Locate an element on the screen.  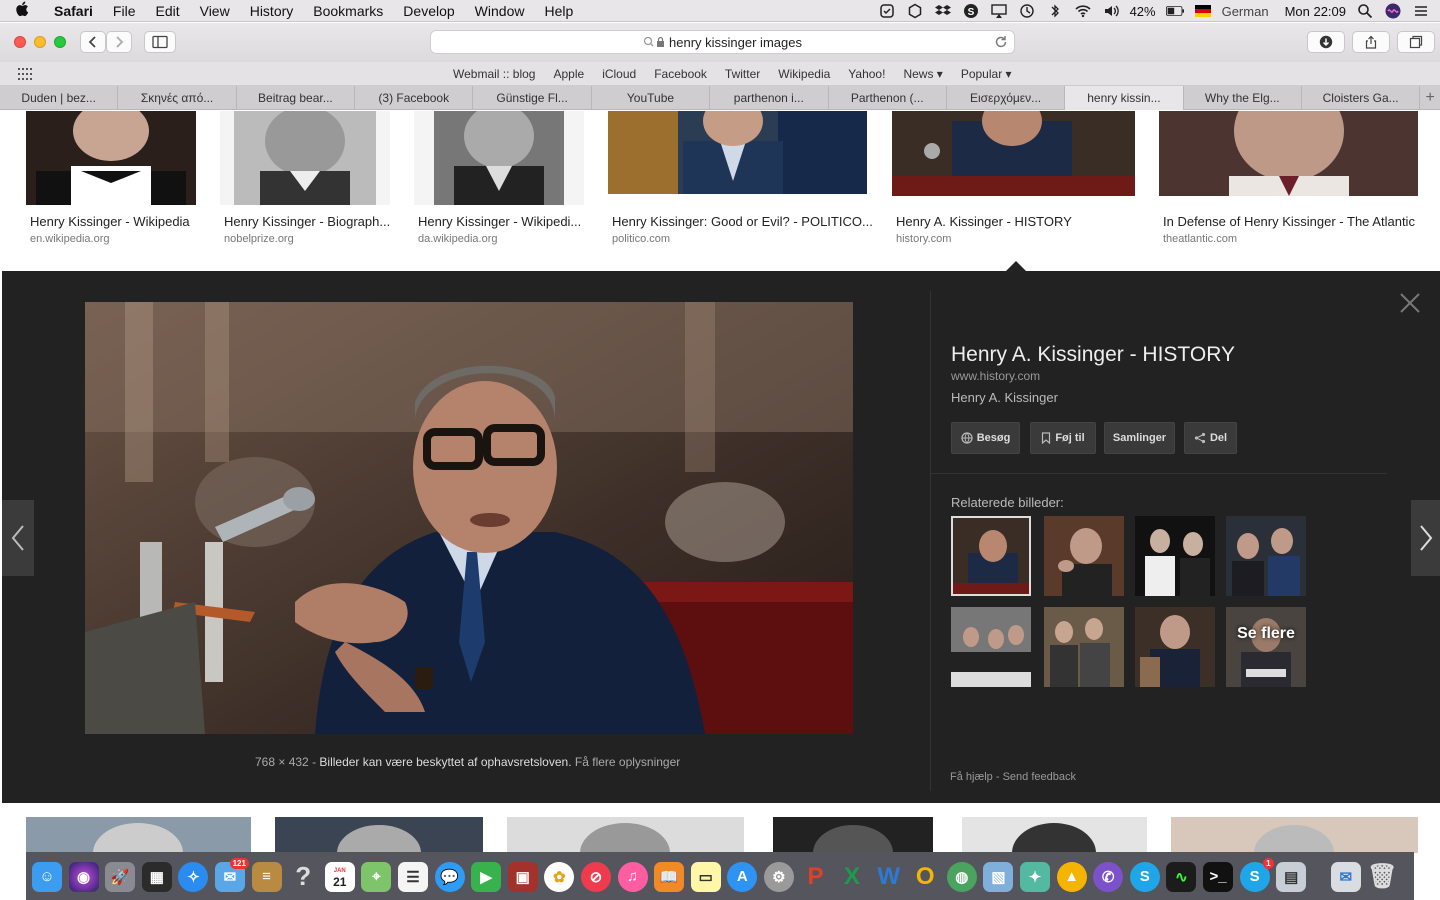
menu-develop: Develop is located at coordinates (428, 11).